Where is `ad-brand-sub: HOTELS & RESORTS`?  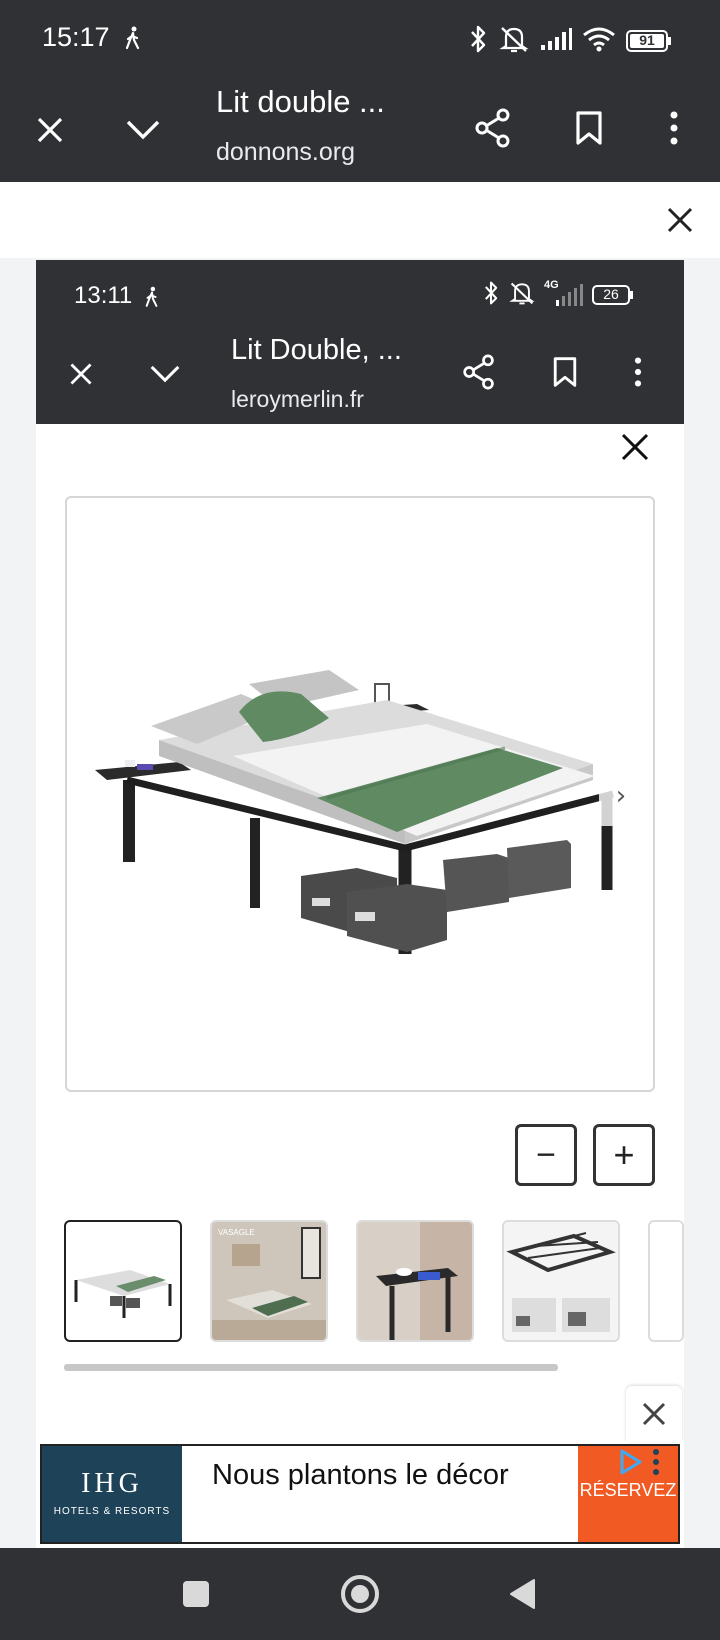
ad-brand-sub: HOTELS & RESORTS is located at coordinates (112, 1511).